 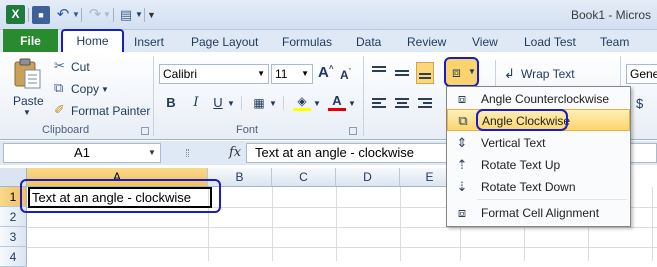 I want to click on row-header-4: 4, so click(x=13, y=257).